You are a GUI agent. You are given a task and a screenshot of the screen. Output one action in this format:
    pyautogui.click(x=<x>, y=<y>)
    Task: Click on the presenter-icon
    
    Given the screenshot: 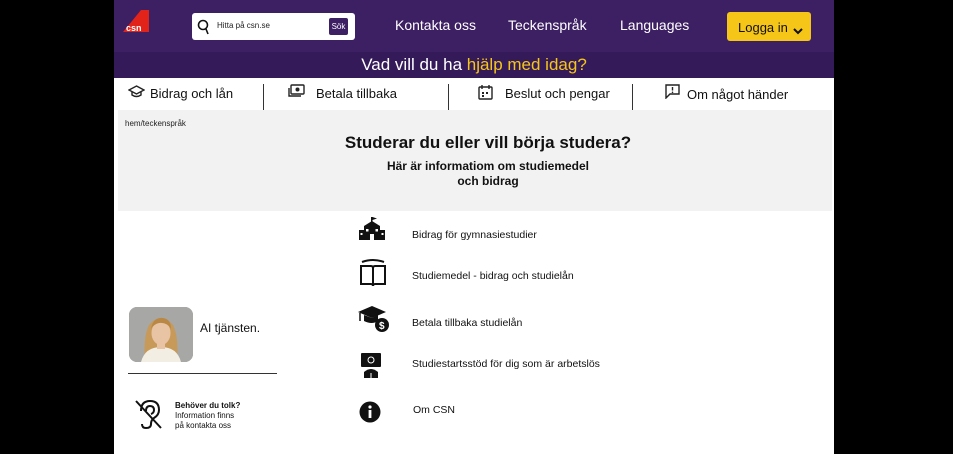 What is the action you would take?
    pyautogui.click(x=371, y=365)
    